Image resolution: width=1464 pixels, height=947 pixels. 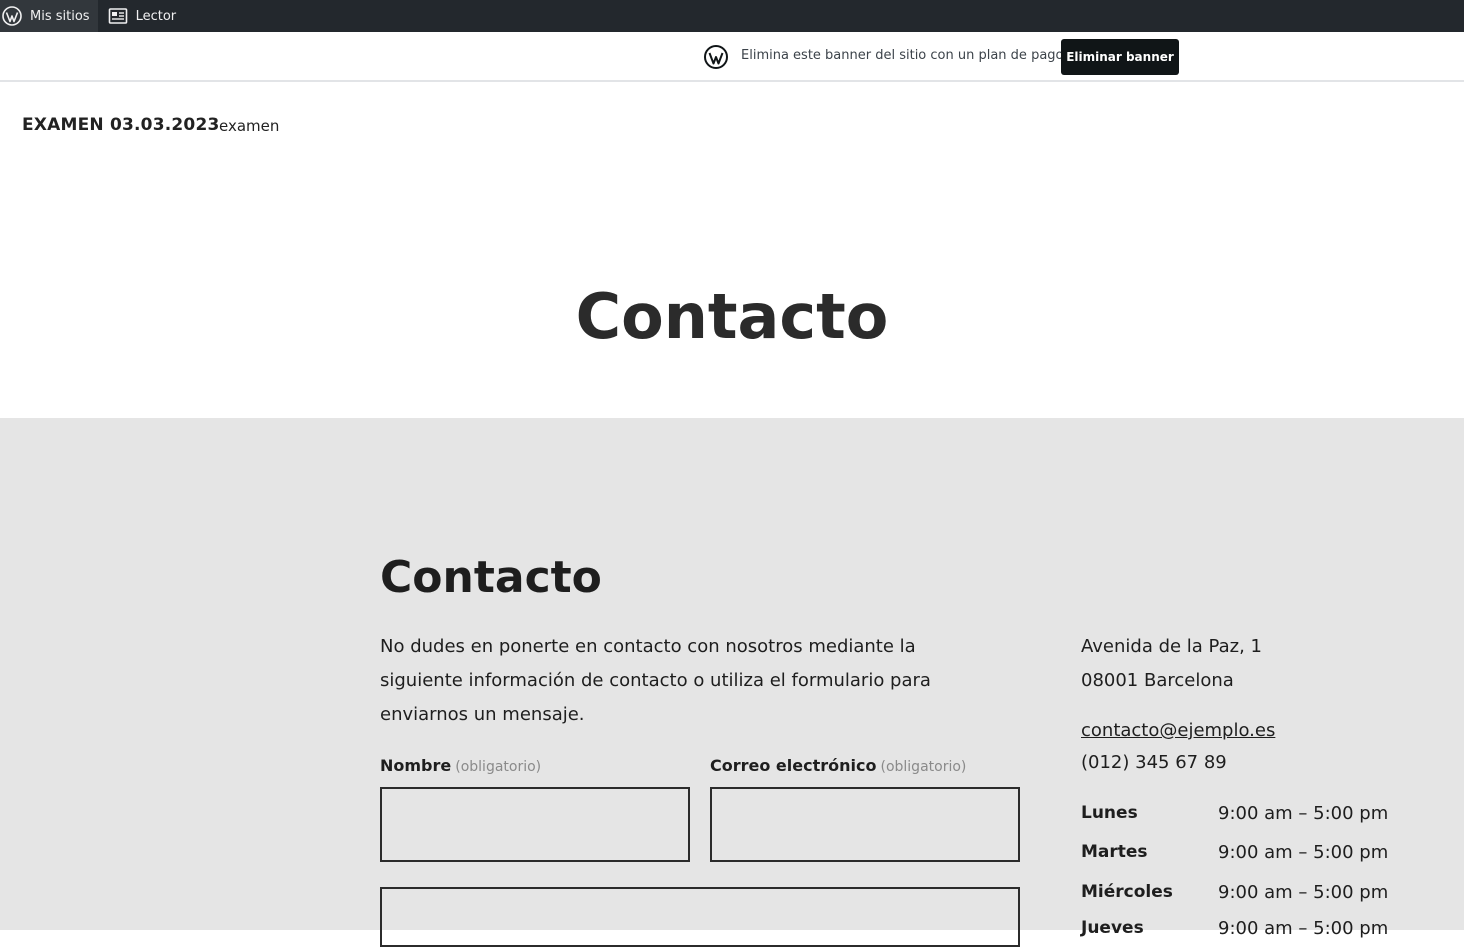 What do you see at coordinates (732, 16) in the screenshot?
I see `admin-bar: Mis sitios Lector` at bounding box center [732, 16].